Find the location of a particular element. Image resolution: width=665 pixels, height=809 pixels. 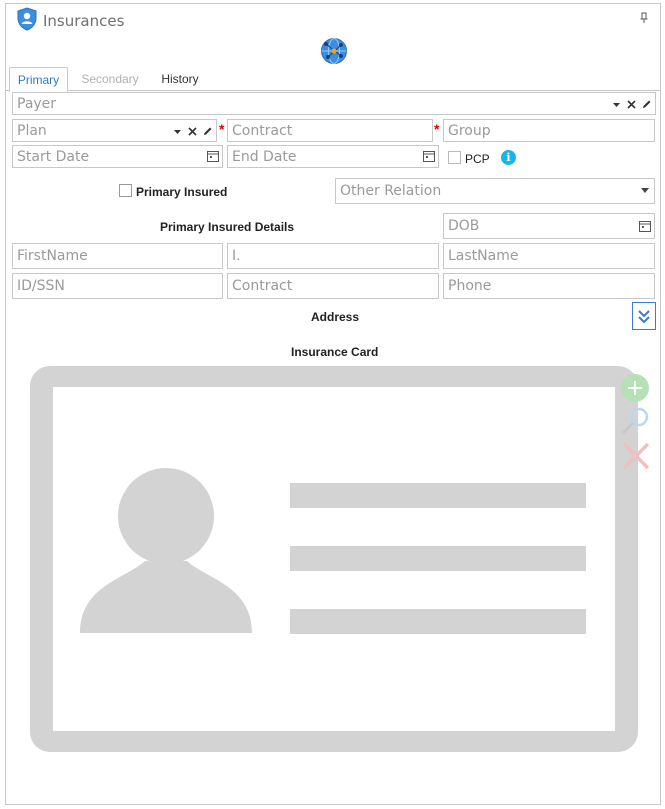

end-date-field: End Date is located at coordinates (333, 156).